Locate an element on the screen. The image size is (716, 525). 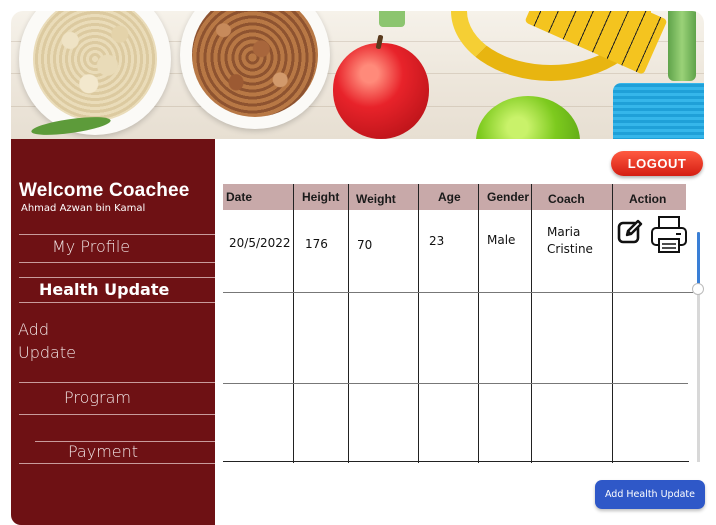
cell-gender: Male is located at coordinates (501, 240).